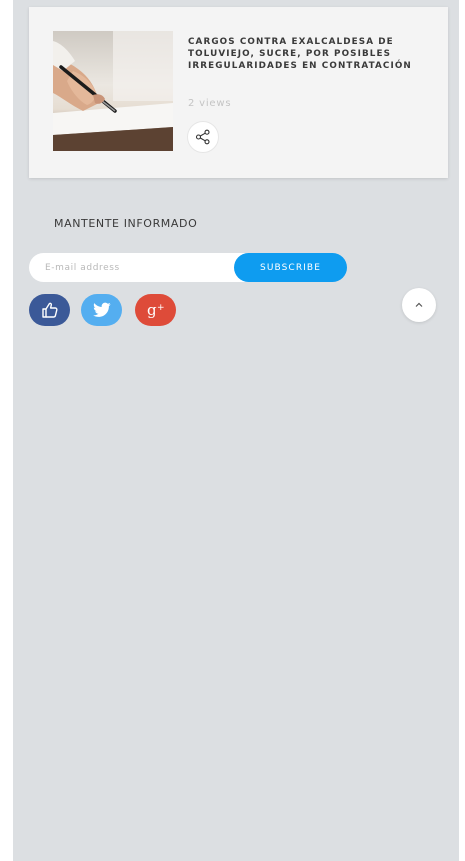 The image size is (465, 861). I want to click on thumbs-up-icon, so click(49, 310).